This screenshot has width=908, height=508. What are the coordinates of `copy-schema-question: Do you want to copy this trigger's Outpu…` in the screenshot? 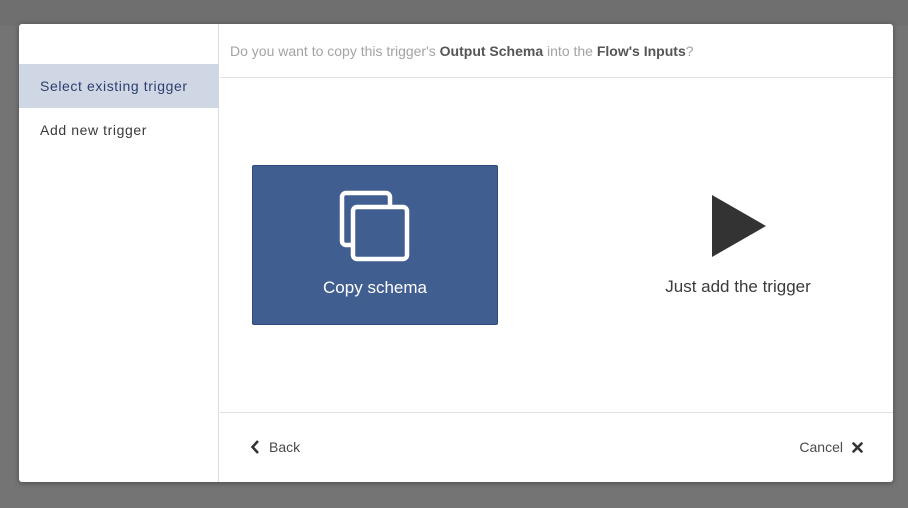 It's located at (556, 51).